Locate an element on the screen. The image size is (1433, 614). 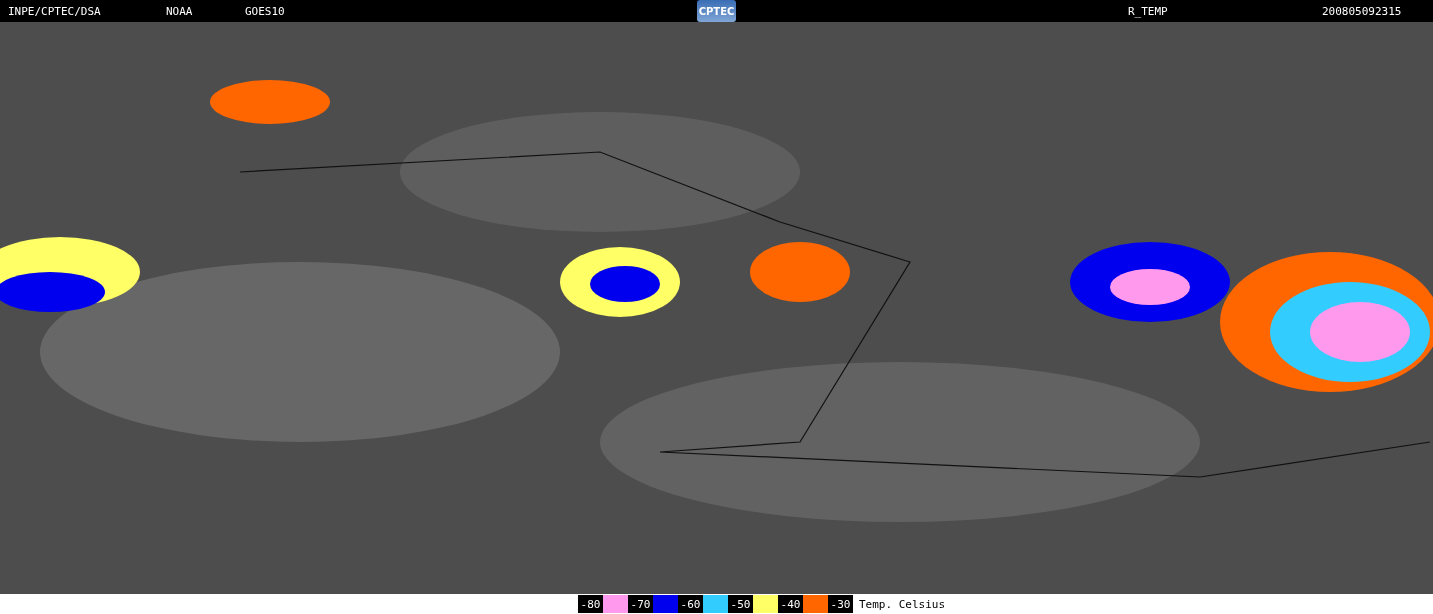
legend-label: -60 is located at coordinates (690, 604).